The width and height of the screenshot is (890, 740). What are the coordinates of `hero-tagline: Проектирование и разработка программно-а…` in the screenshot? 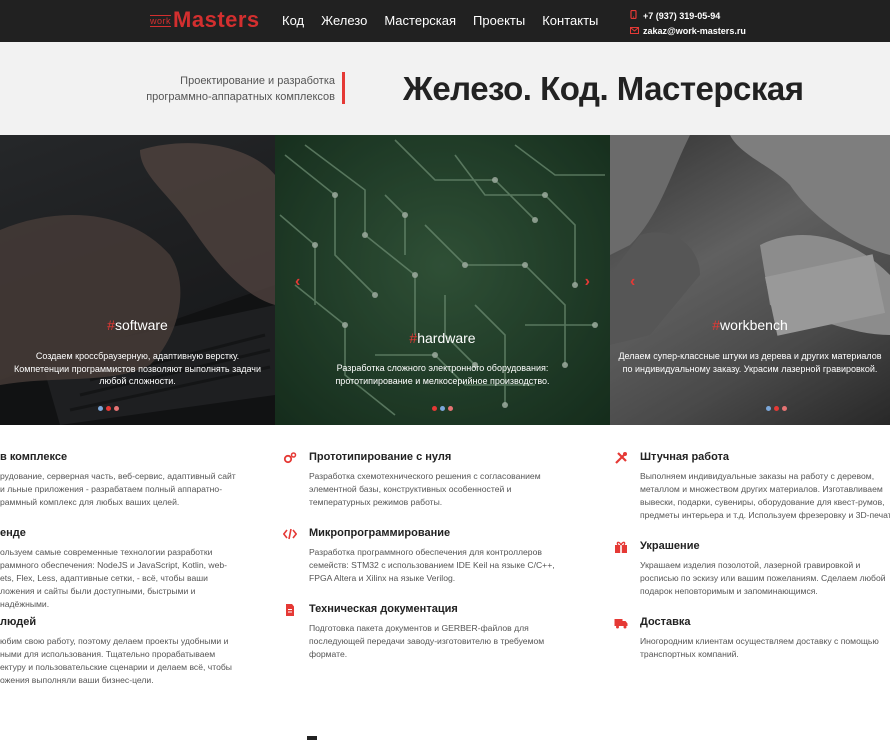 It's located at (240, 89).